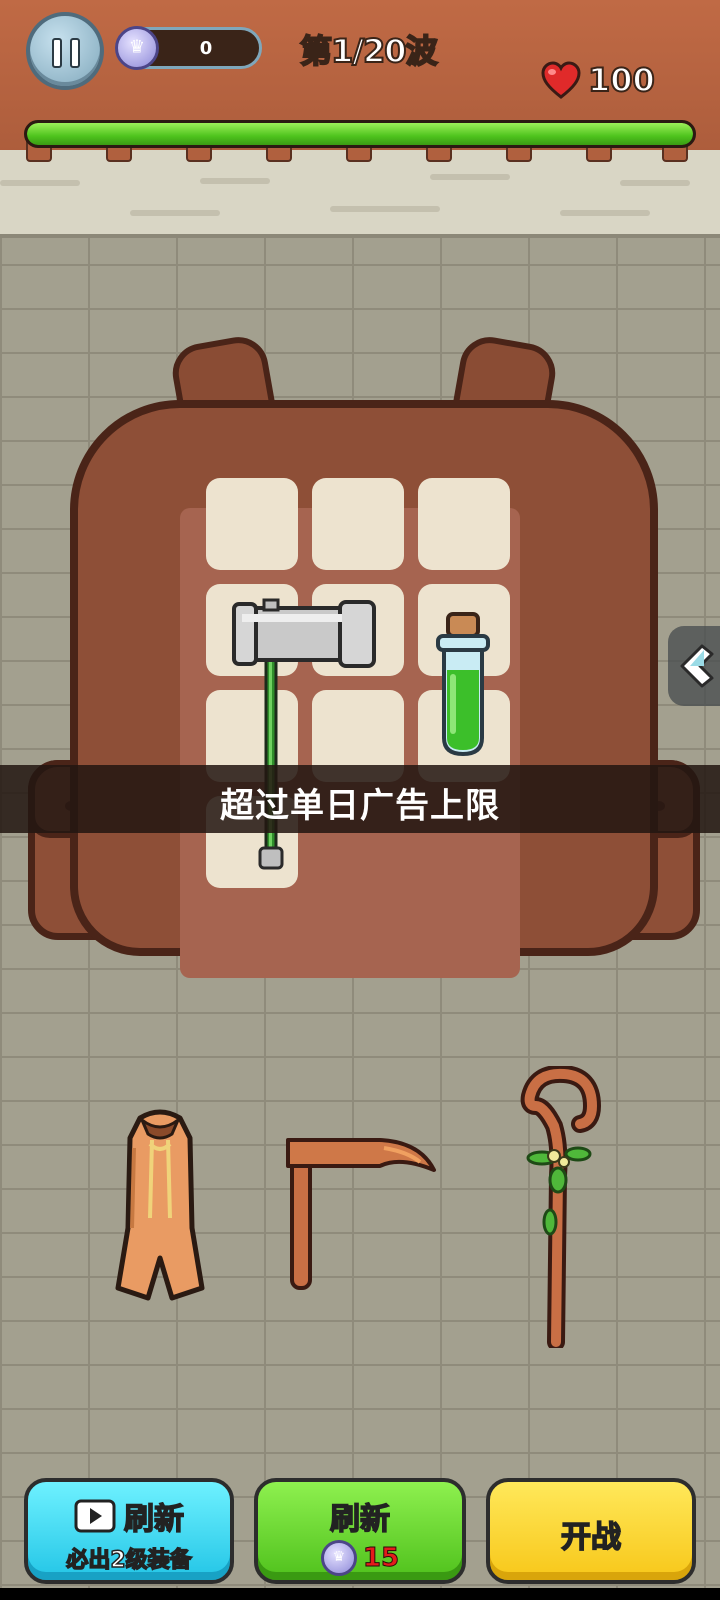  I want to click on side-panel-toggle, so click(694, 666).